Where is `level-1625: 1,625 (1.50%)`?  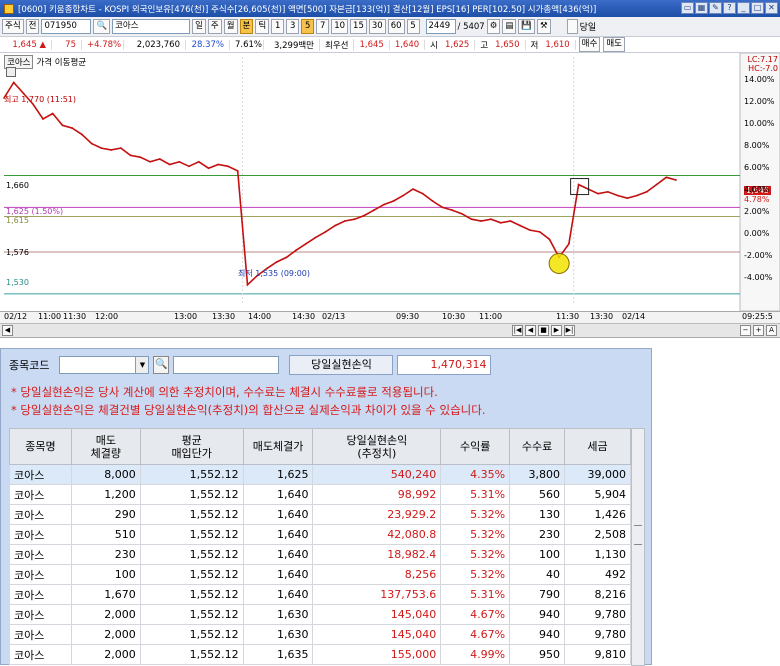
level-1625: 1,625 (1.50%) is located at coordinates (35, 211).